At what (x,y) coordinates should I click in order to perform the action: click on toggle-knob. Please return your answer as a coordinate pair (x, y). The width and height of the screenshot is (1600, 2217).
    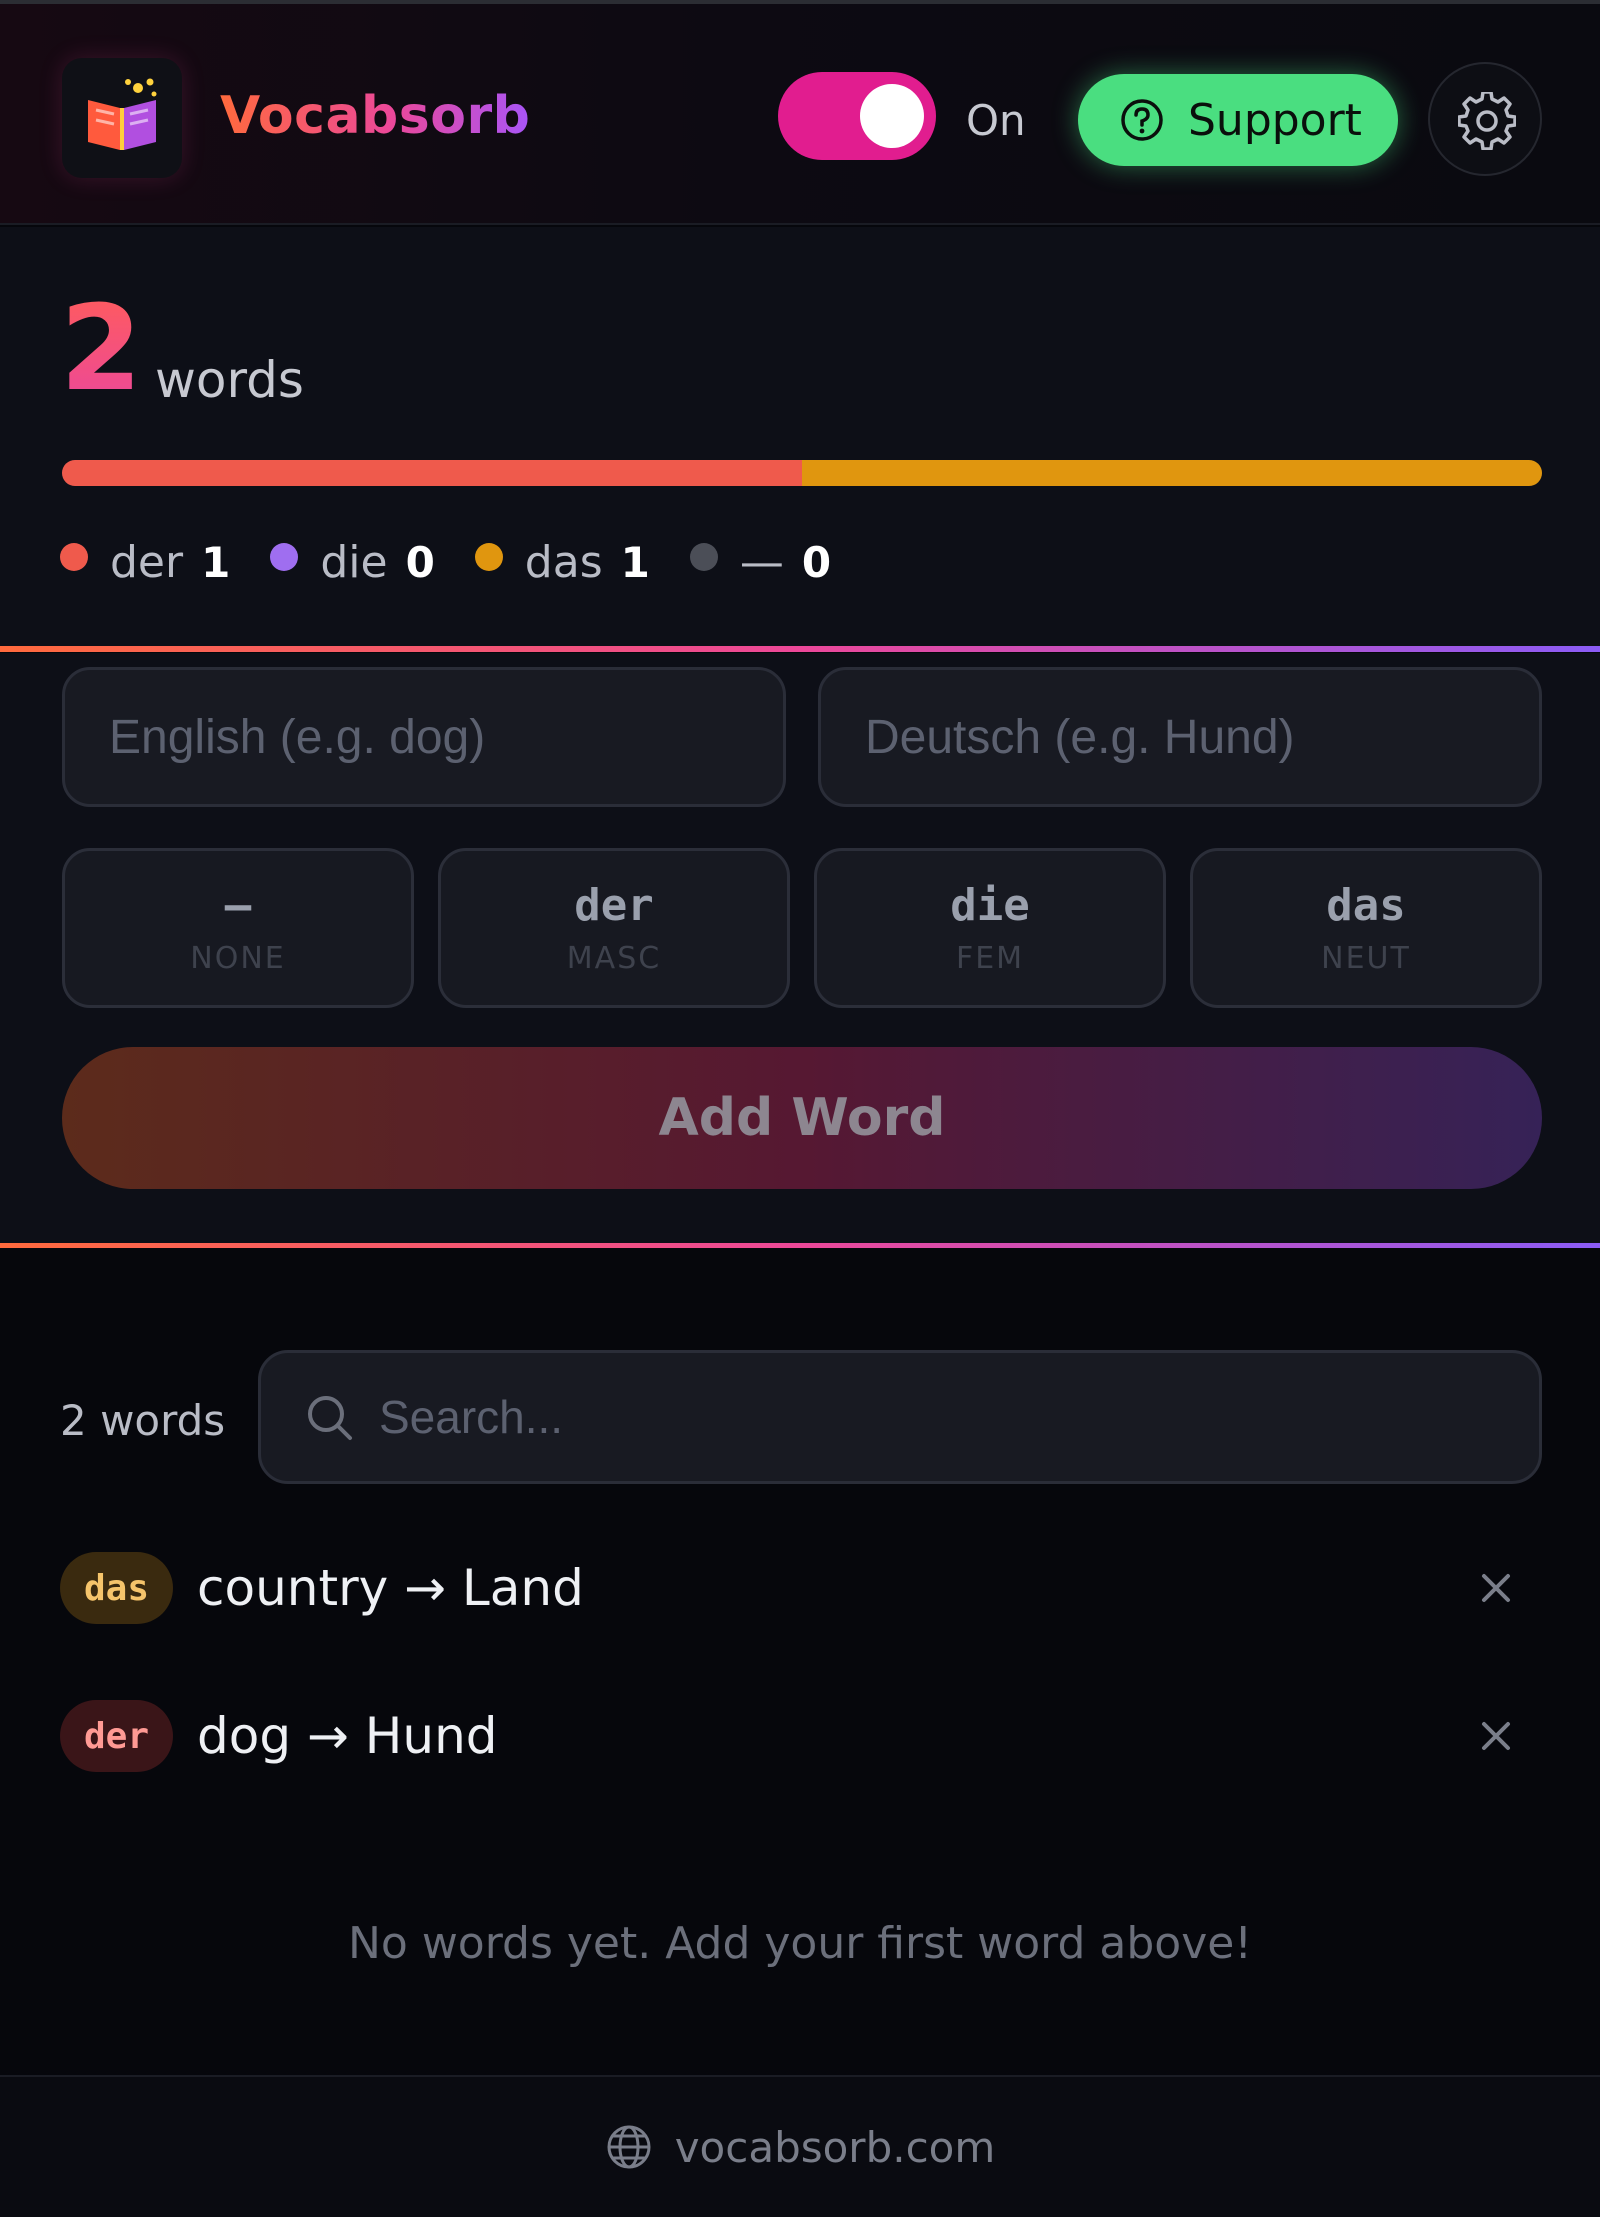
    Looking at the image, I should click on (892, 116).